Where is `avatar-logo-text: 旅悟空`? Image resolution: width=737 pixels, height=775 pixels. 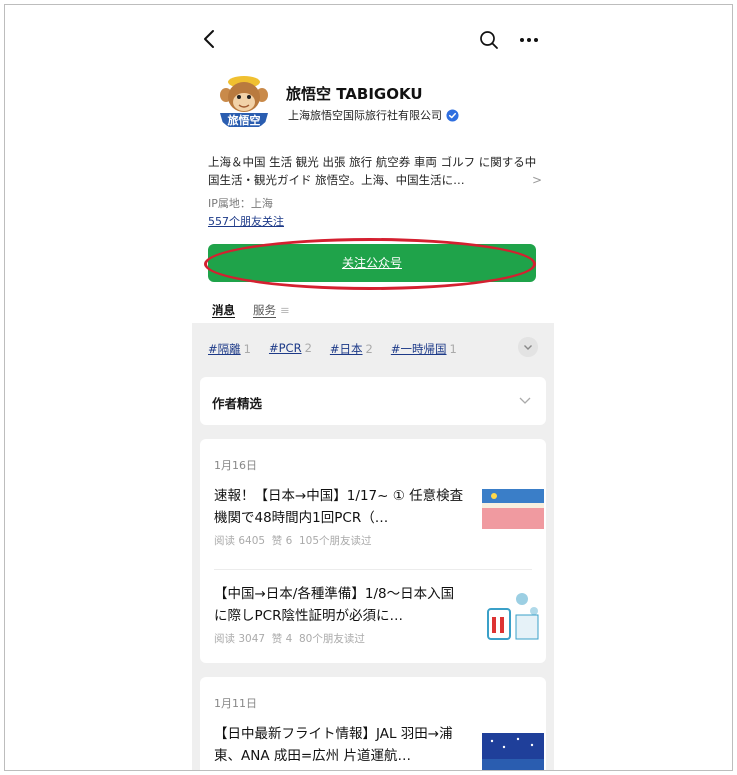
avatar-logo-text: 旅悟空 is located at coordinates (244, 120).